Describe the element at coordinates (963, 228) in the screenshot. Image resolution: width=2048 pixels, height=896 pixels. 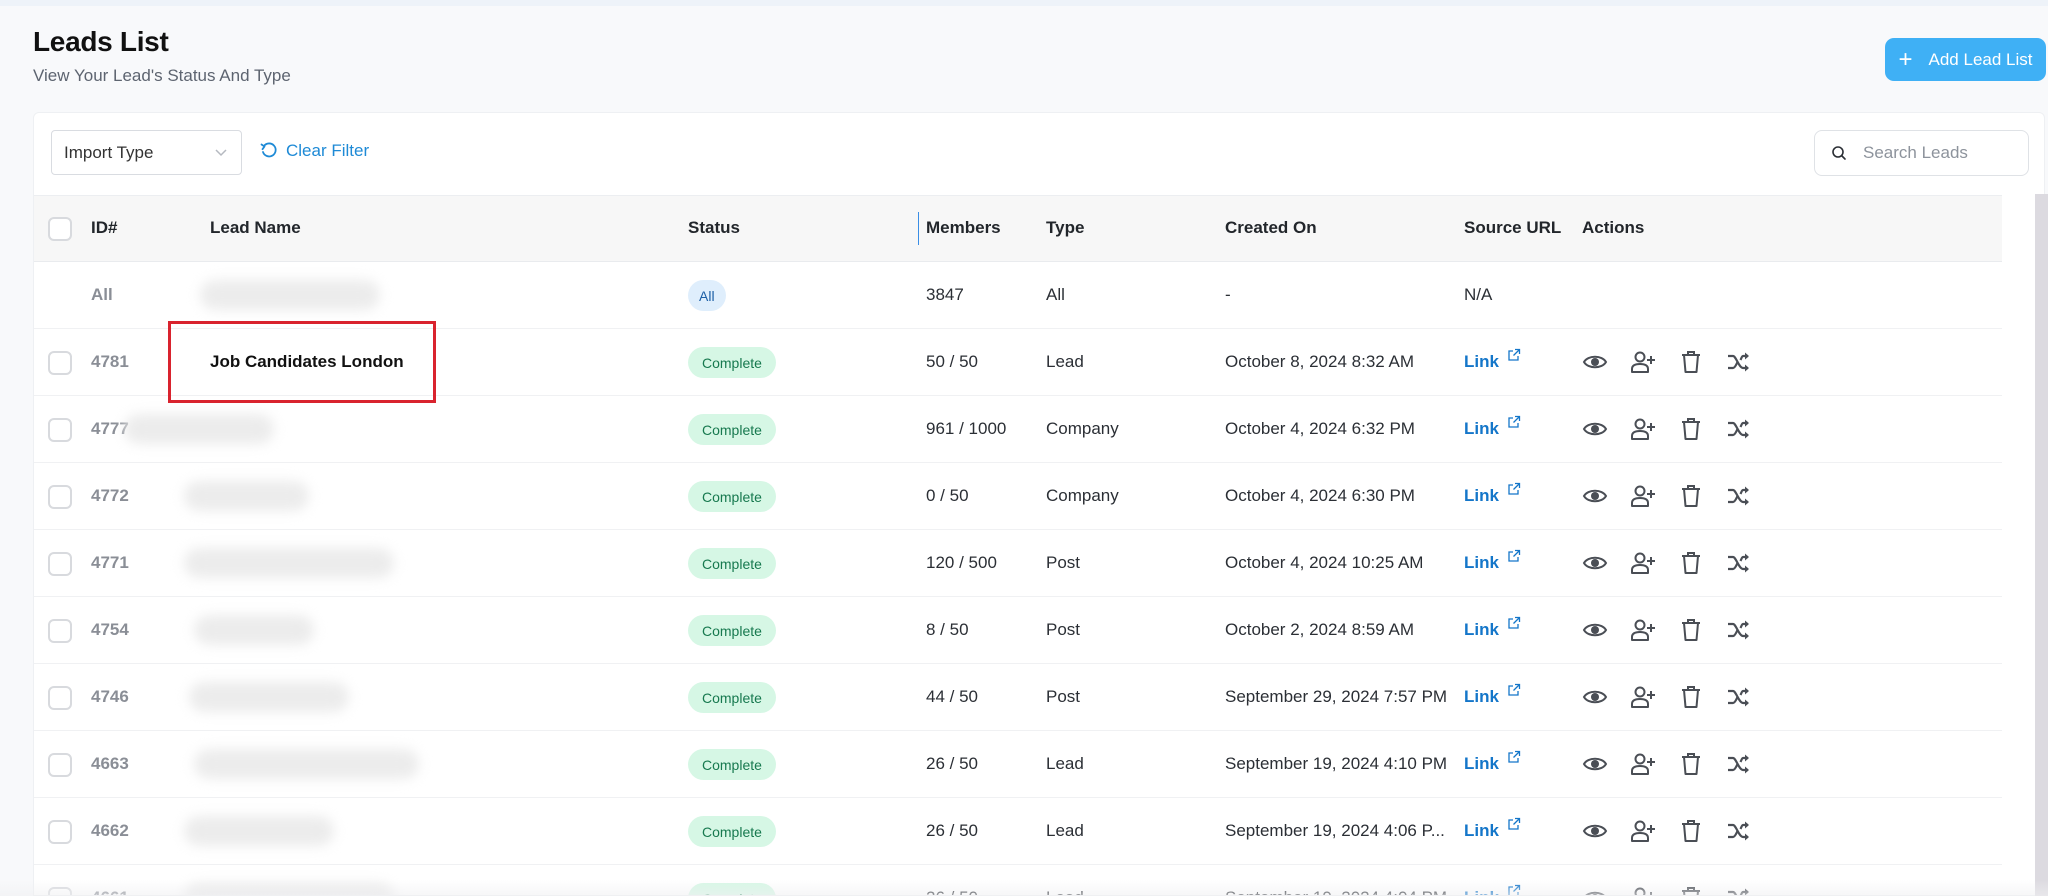
I see `column-header-members: Members` at that location.